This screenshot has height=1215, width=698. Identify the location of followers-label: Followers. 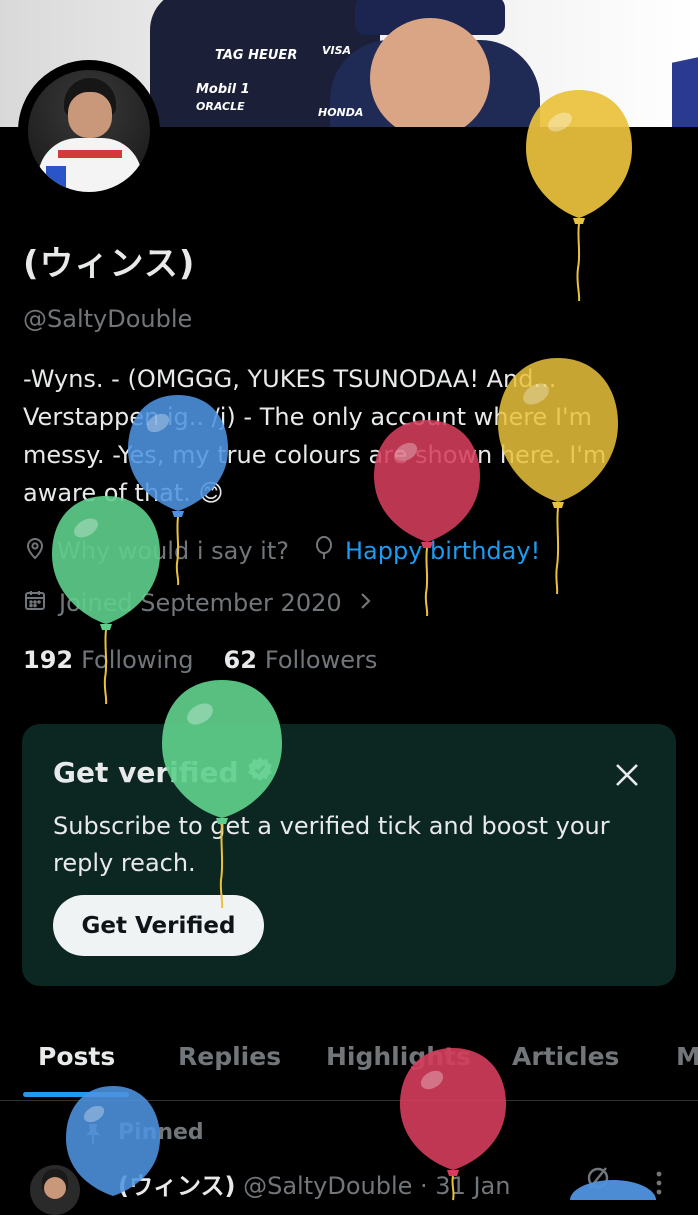
(321, 660).